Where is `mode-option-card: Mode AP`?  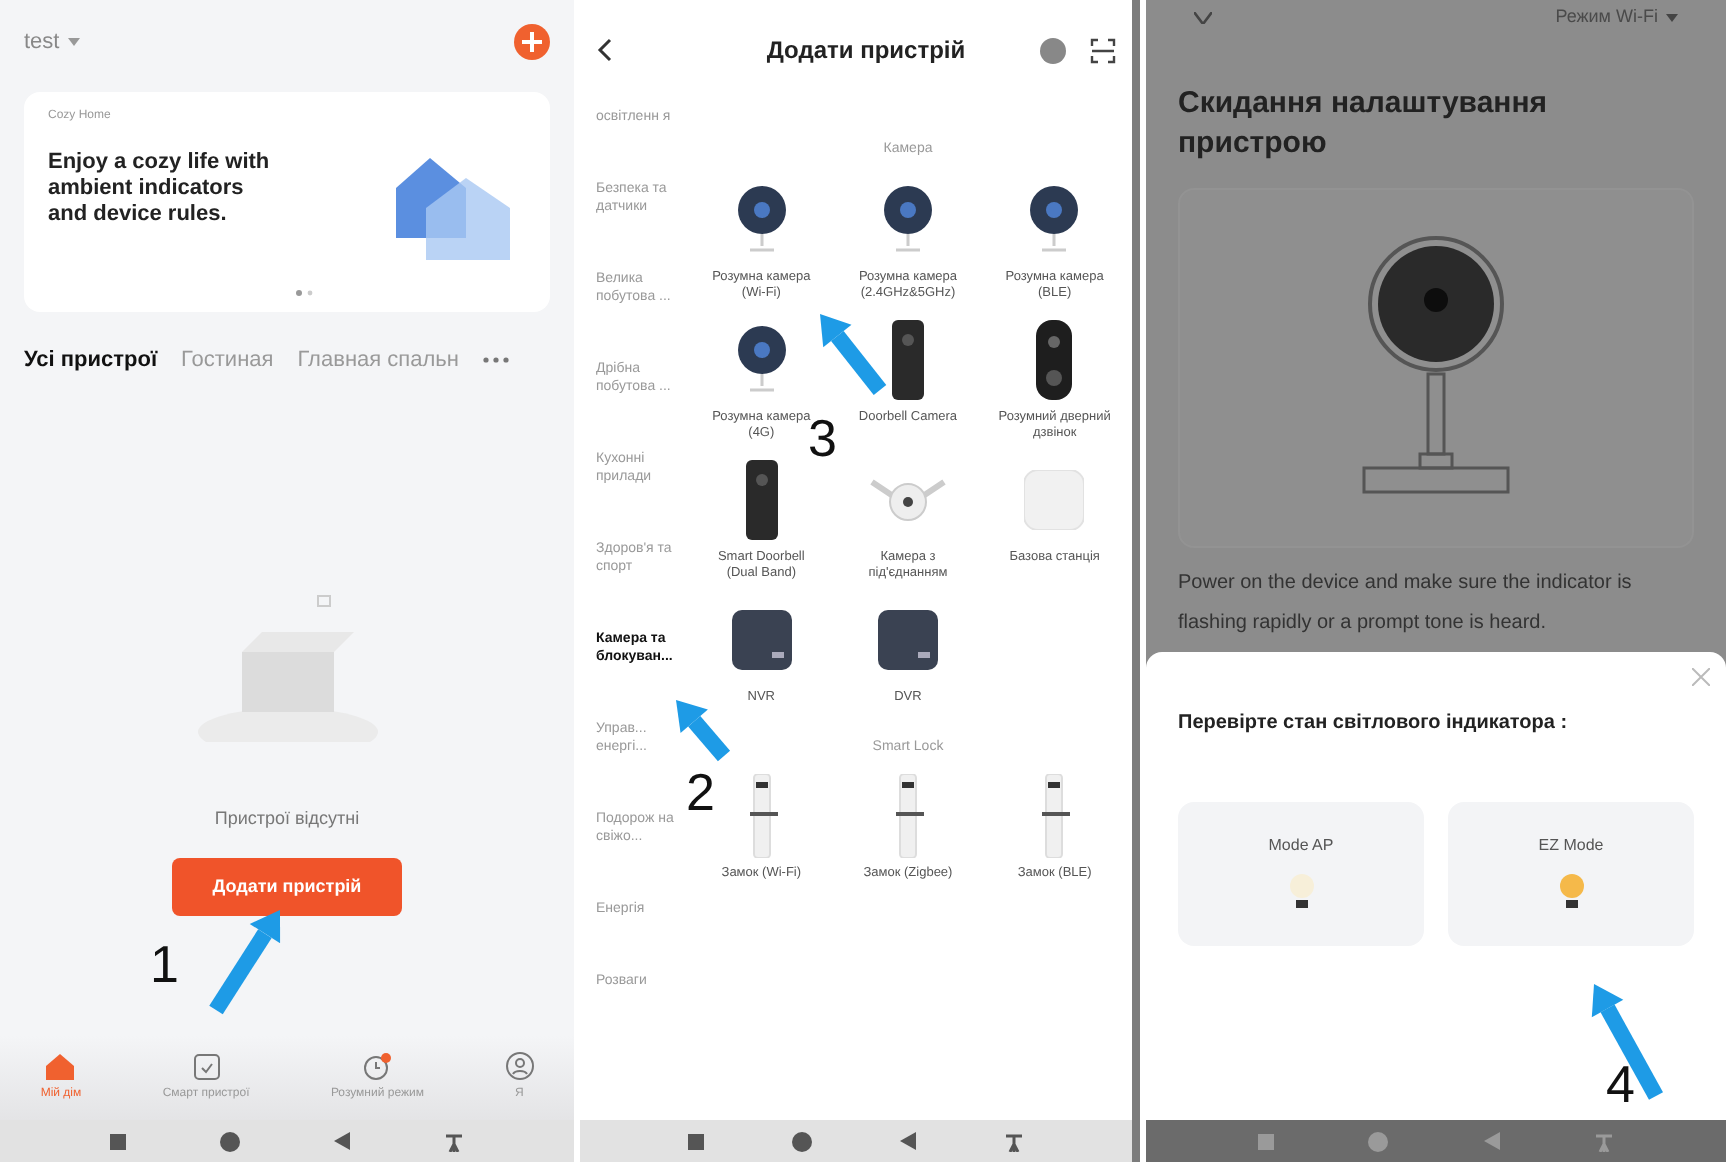 mode-option-card: Mode AP is located at coordinates (1301, 874).